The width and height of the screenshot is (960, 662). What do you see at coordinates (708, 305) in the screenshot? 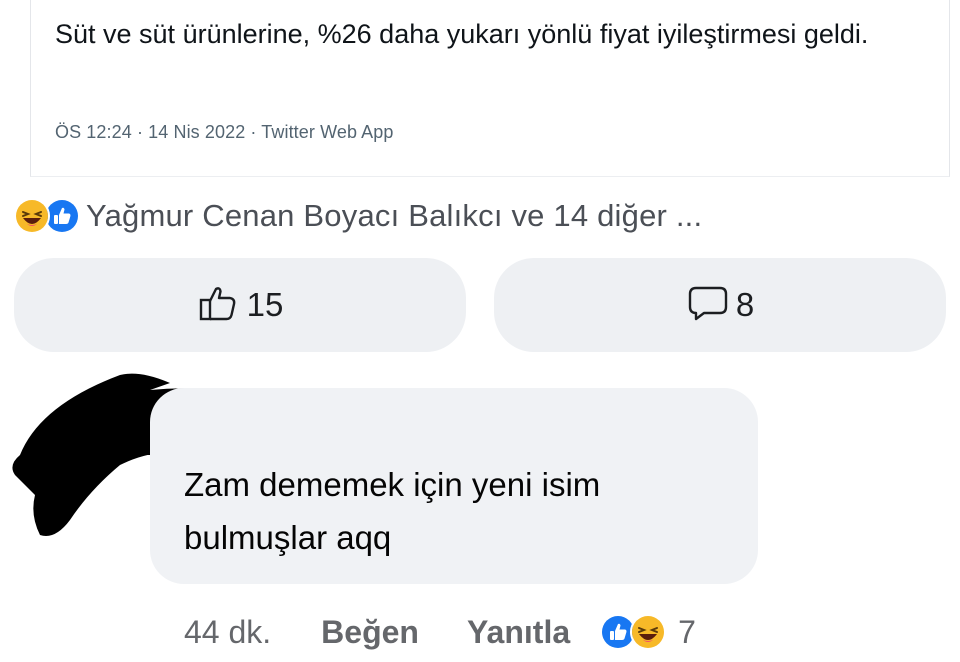
I see `comment-bubble-icon` at bounding box center [708, 305].